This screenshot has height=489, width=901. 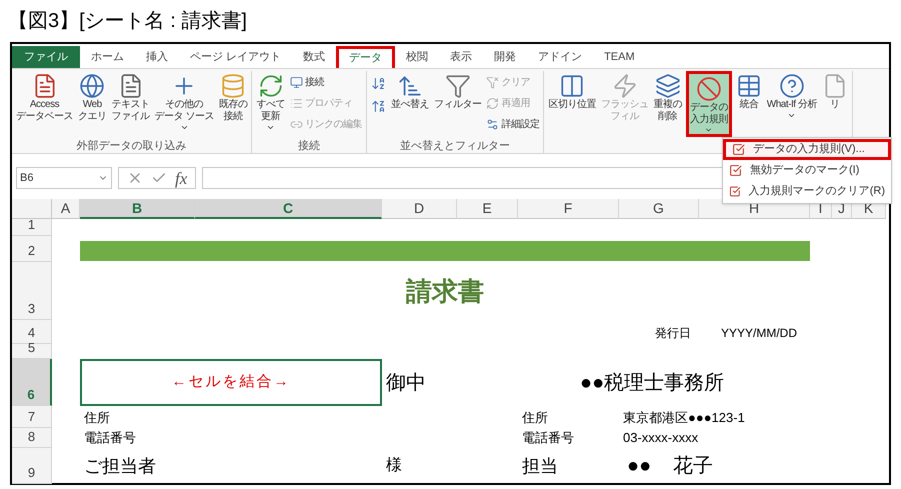 What do you see at coordinates (131, 146) in the screenshot?
I see `group-label: 外部データの取り込み` at bounding box center [131, 146].